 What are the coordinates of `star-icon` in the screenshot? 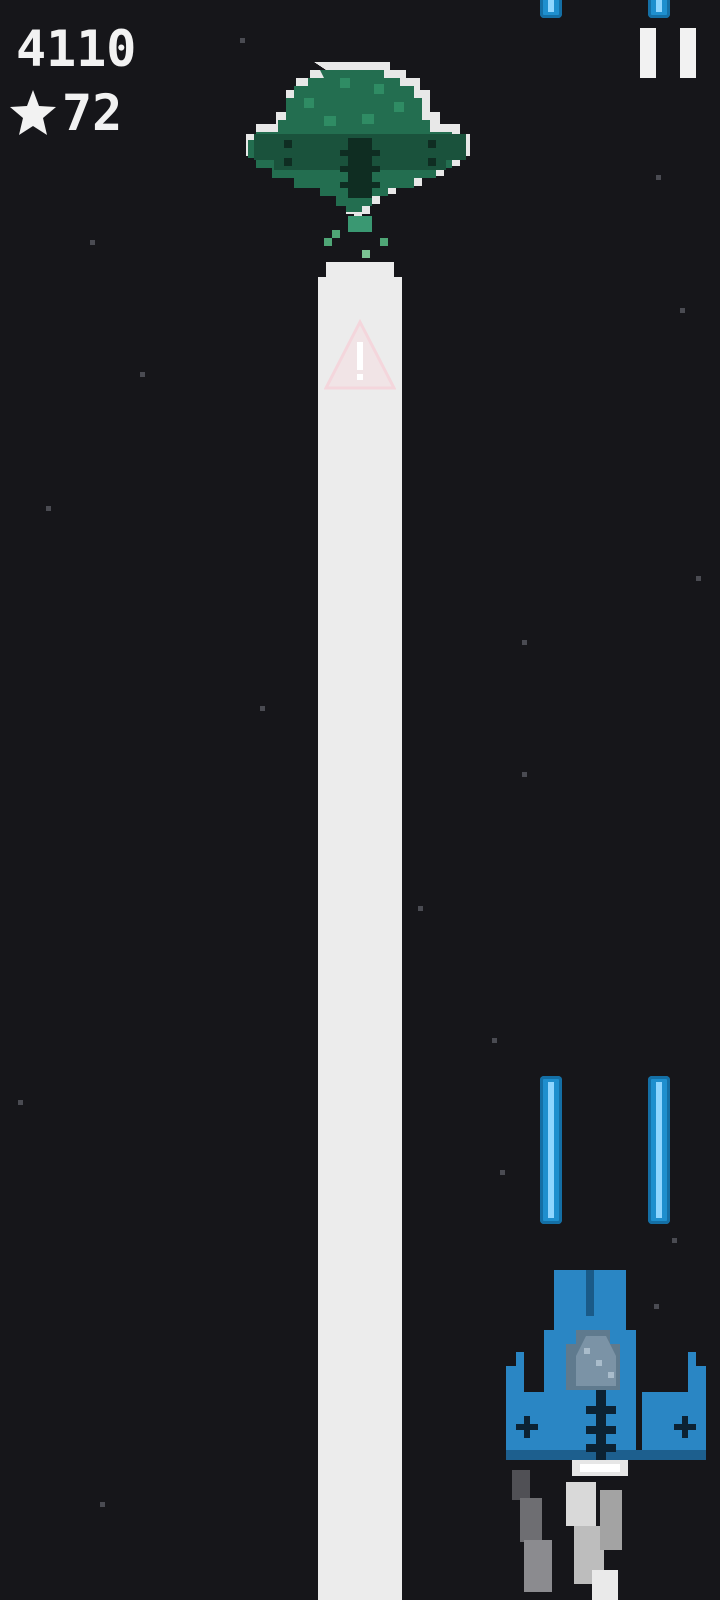 It's located at (33, 112).